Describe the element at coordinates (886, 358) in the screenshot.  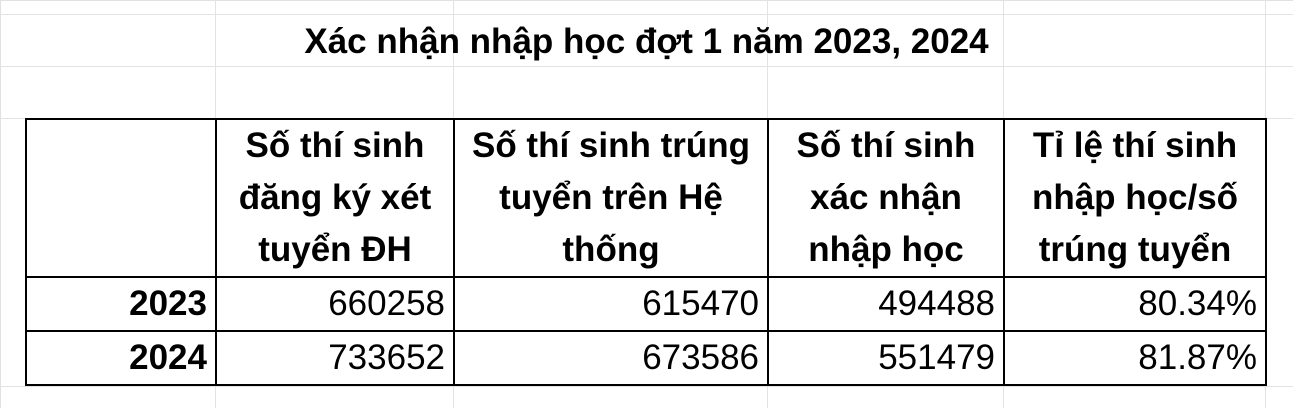
I see `confirmed-cell: 551479` at that location.